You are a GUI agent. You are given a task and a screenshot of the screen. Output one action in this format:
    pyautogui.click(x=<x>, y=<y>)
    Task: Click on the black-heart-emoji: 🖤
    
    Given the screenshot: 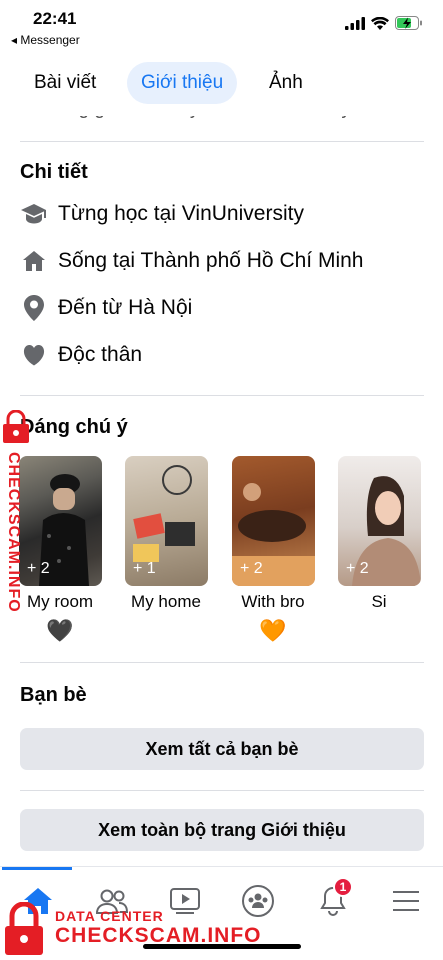 What is the action you would take?
    pyautogui.click(x=60, y=630)
    